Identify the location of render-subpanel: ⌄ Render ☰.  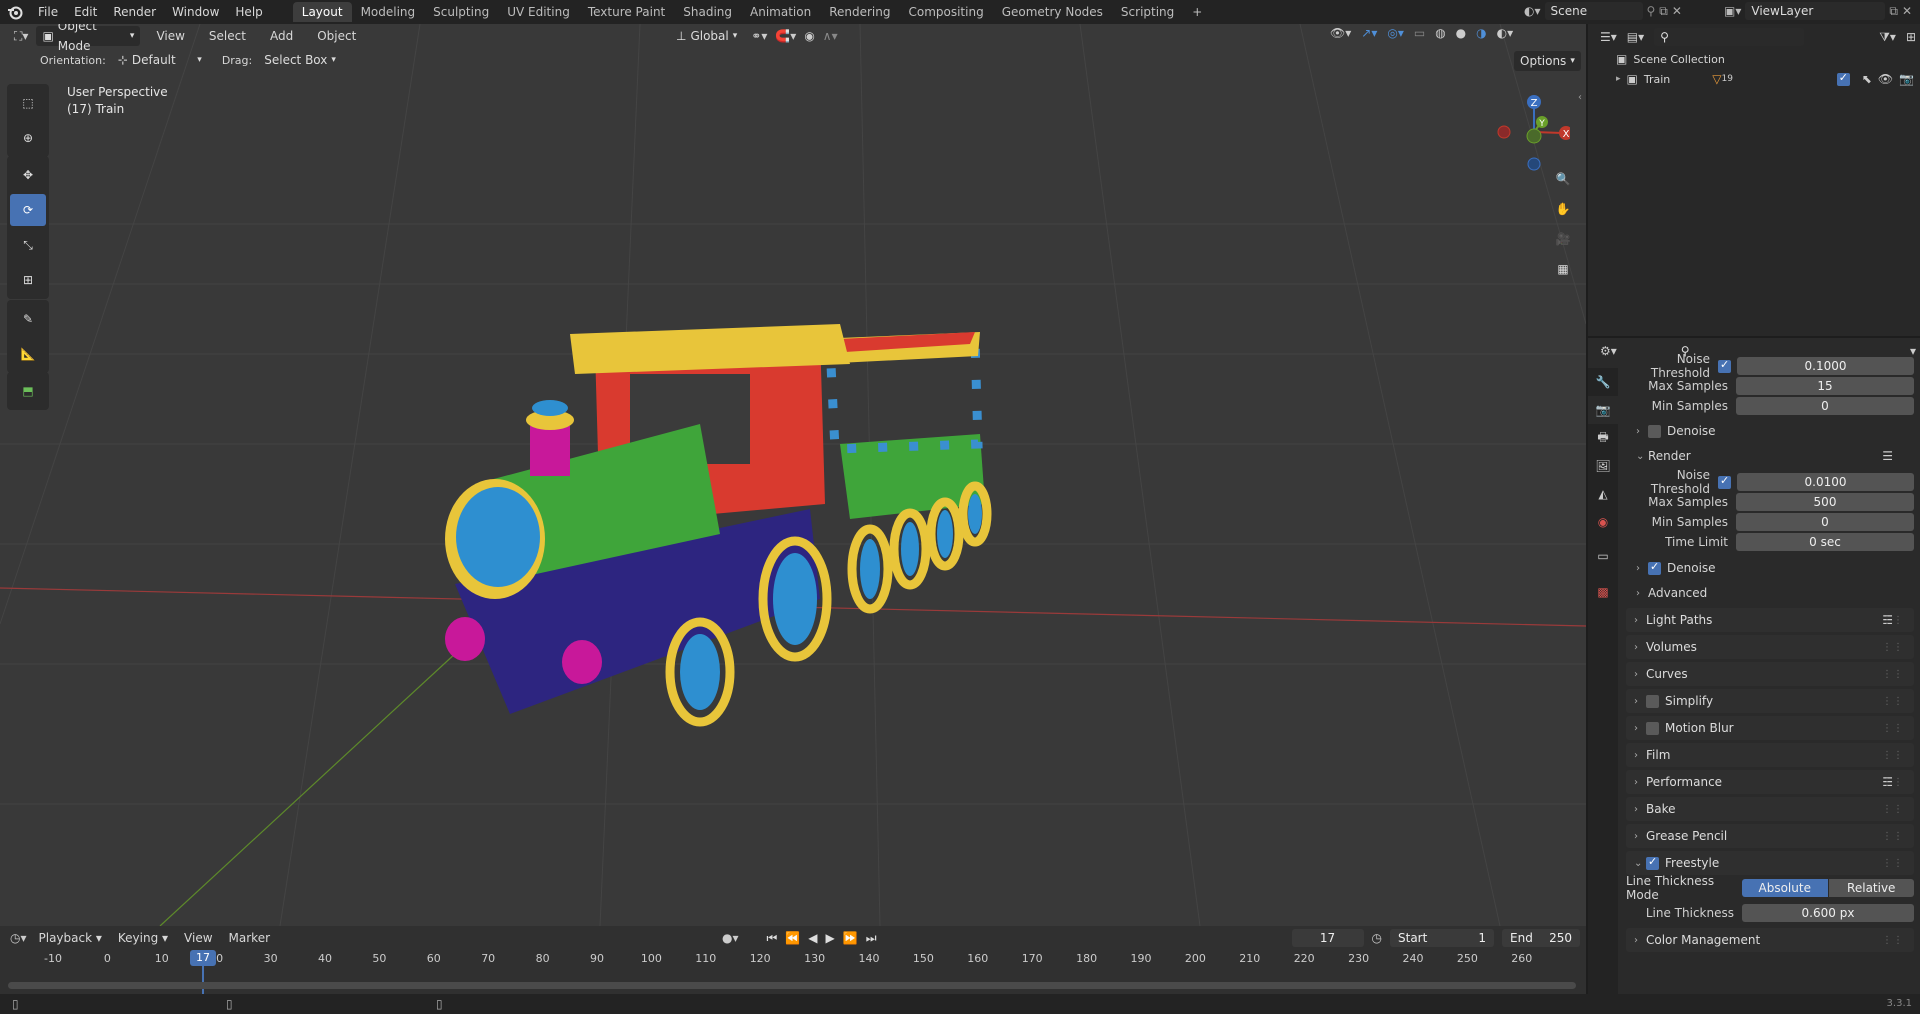
(1770, 456).